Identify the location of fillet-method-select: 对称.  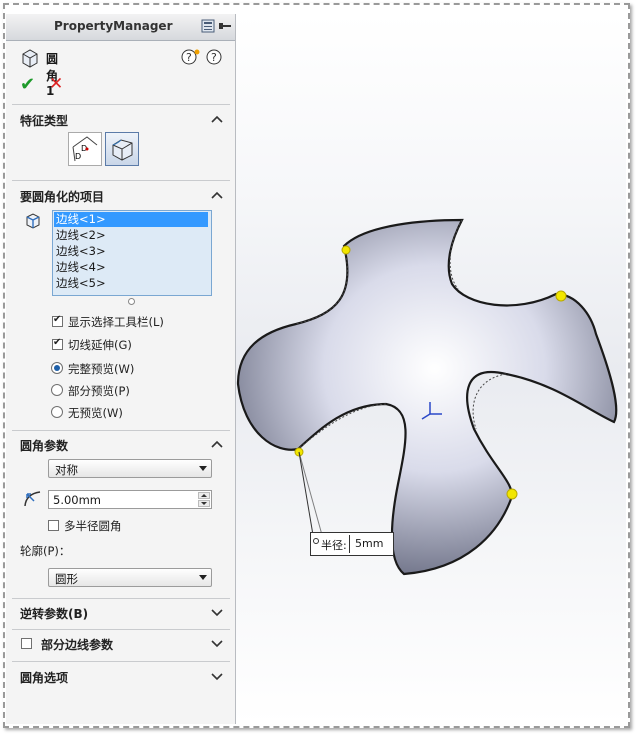
(130, 468).